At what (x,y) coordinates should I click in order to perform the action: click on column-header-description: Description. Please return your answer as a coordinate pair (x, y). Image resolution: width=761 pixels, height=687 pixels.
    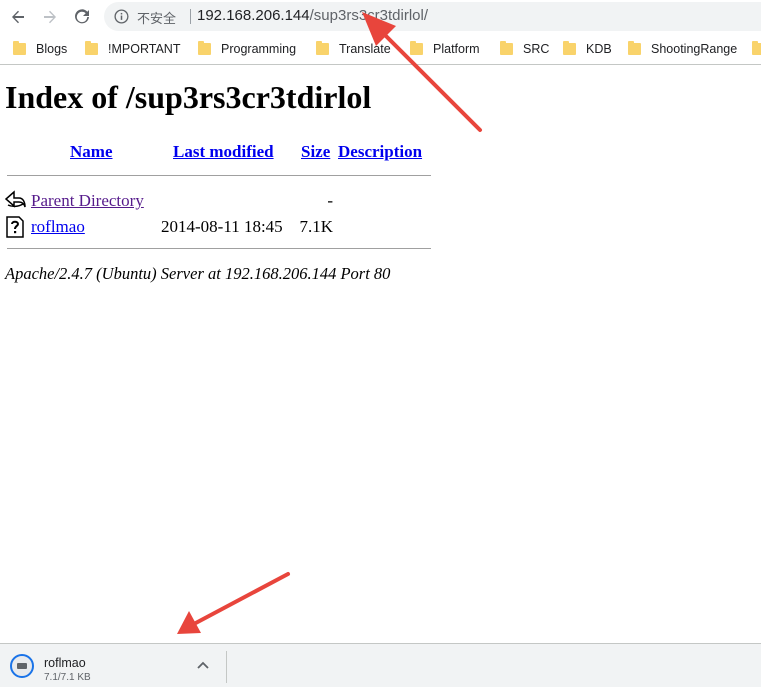
    Looking at the image, I should click on (380, 152).